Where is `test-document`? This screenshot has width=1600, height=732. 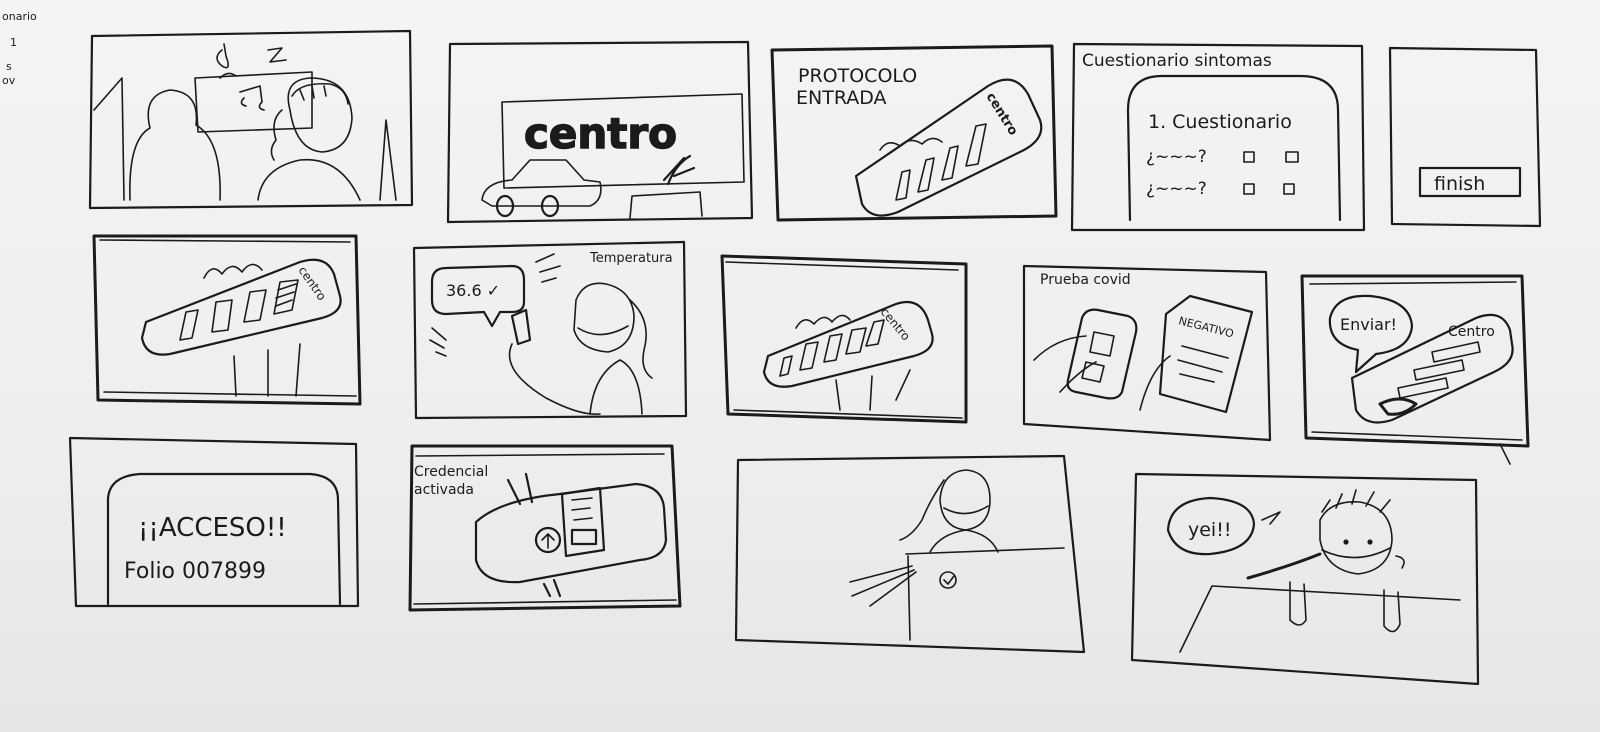
test-document is located at coordinates (1206, 354).